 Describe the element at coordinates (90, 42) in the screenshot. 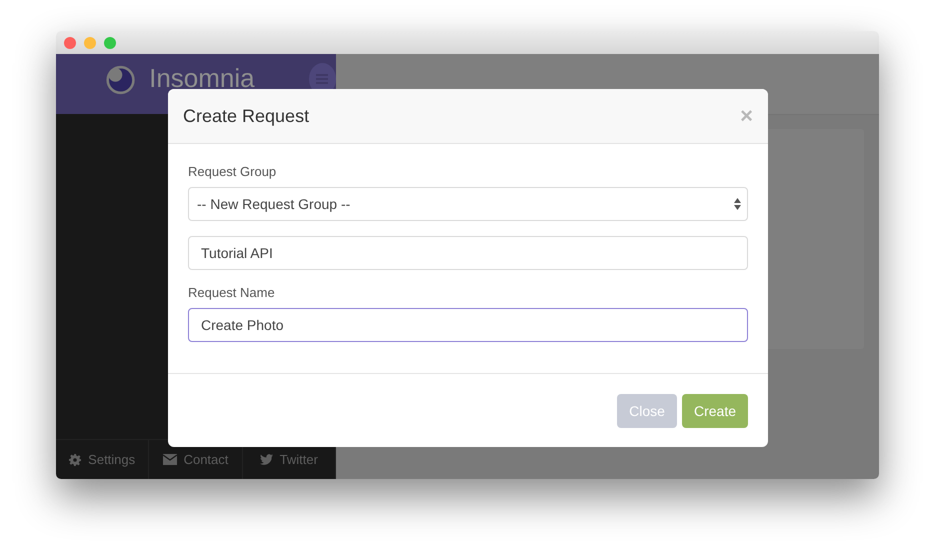

I see `minimize-window-icon` at that location.